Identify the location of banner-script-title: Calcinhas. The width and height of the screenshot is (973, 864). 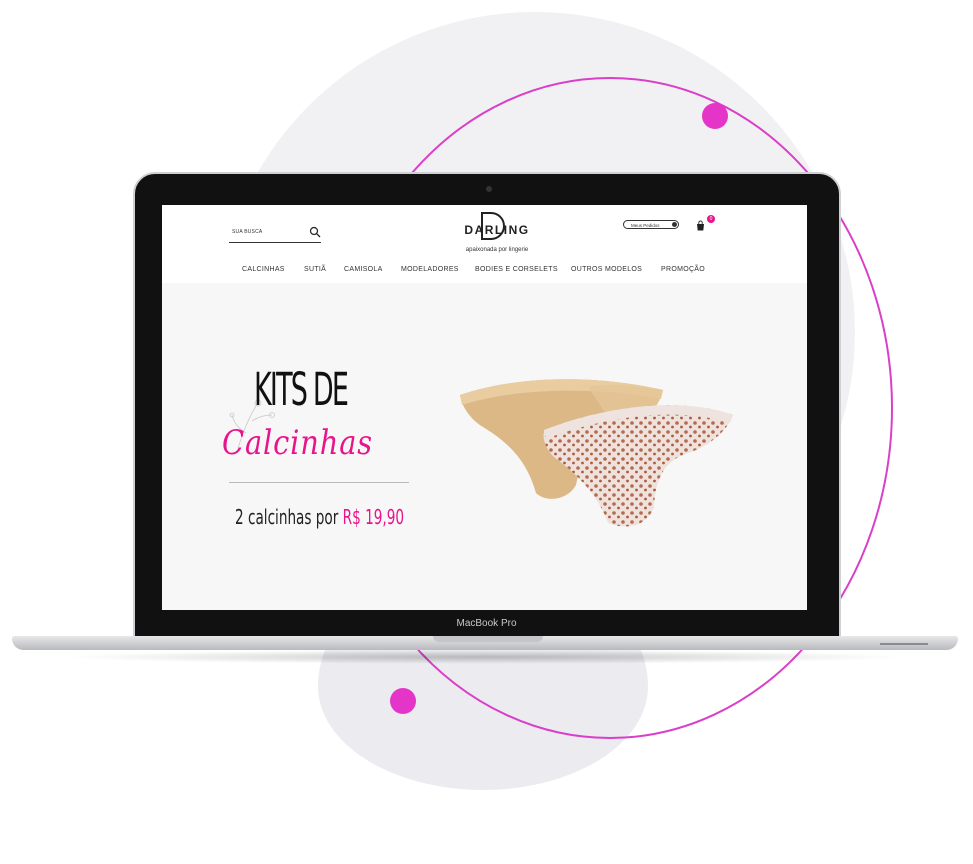
(297, 443).